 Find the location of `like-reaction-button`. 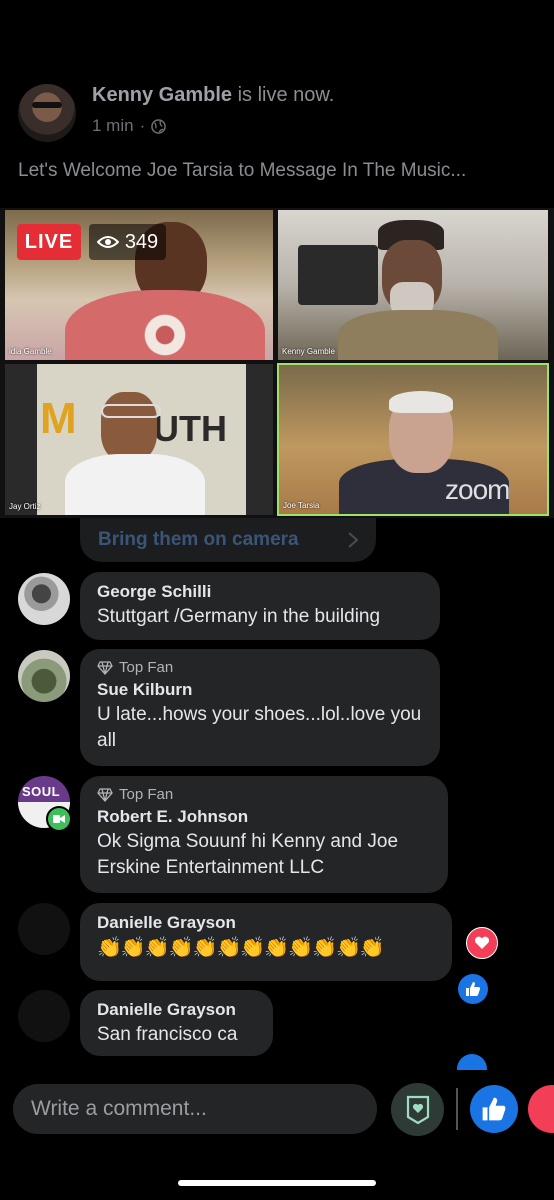

like-reaction-button is located at coordinates (494, 1109).